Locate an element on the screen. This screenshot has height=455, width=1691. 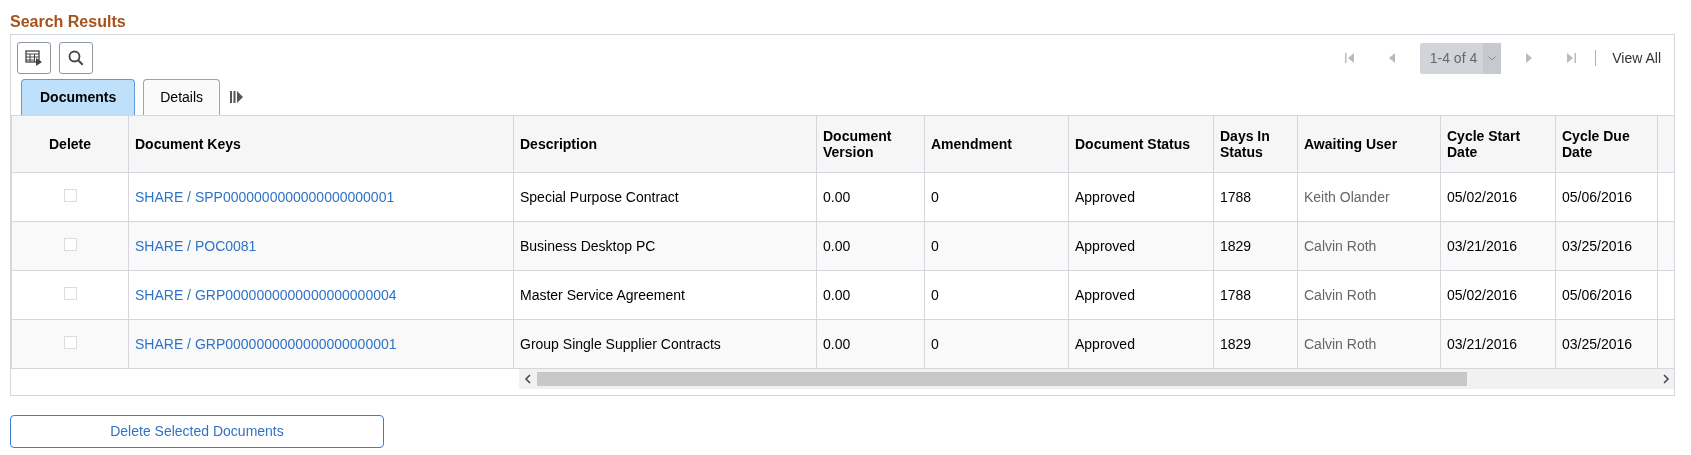
table-cell: Business Desktop PC is located at coordinates (588, 245).